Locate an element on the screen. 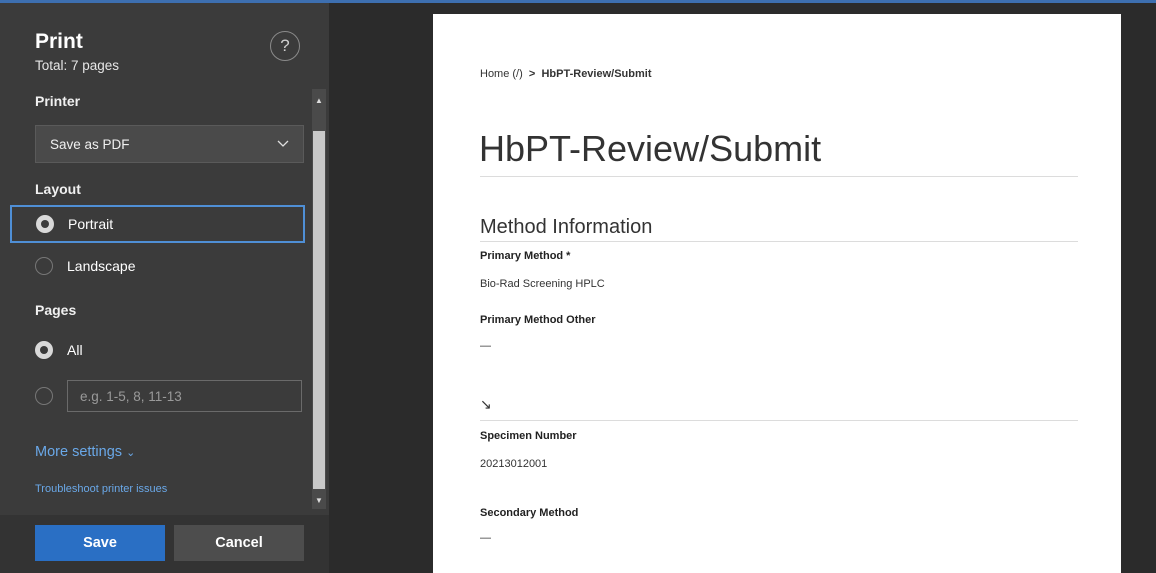  breadcrumb-current: HbPT-Review/Submit is located at coordinates (596, 74).